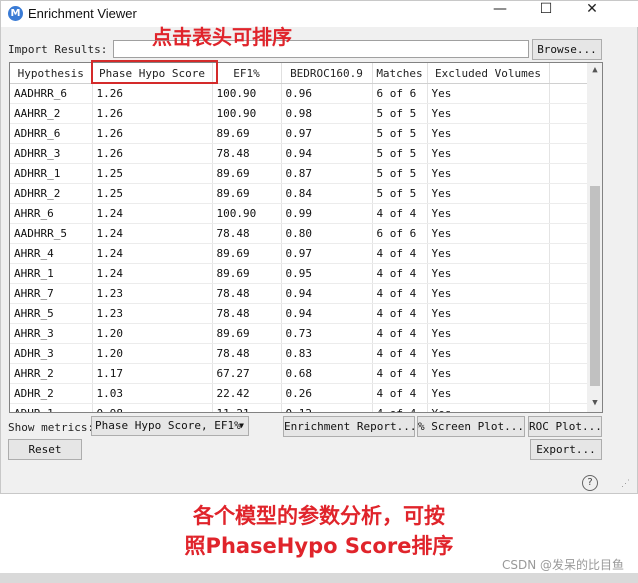 The height and width of the screenshot is (583, 638). I want to click on maximize-button: ☐, so click(546, 14).